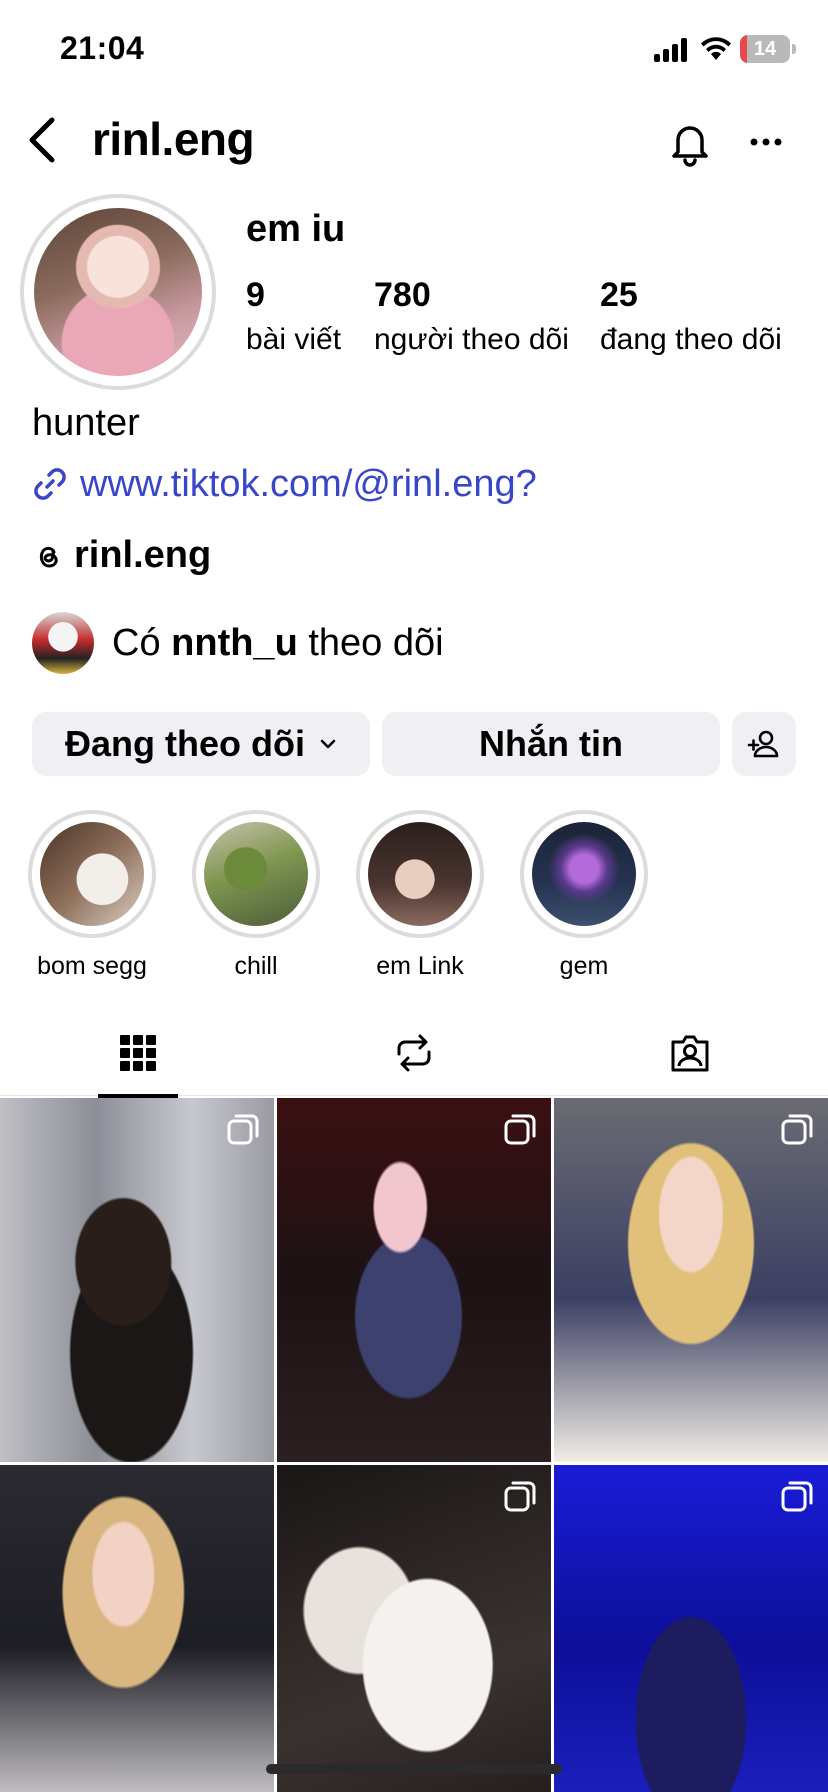 The width and height of the screenshot is (828, 1792). I want to click on profile-tabs, so click(414, 1054).